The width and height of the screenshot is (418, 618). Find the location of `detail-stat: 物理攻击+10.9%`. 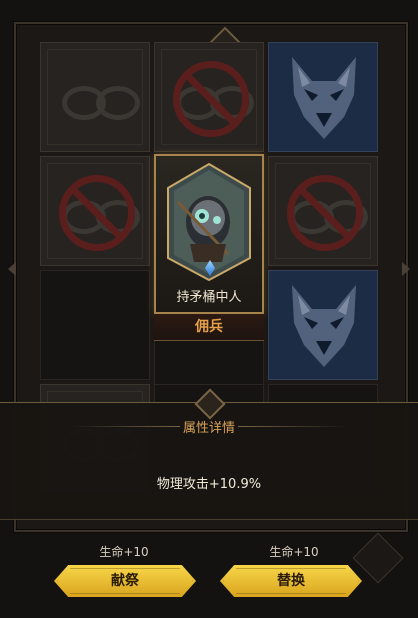

detail-stat: 物理攻击+10.9% is located at coordinates (209, 484).